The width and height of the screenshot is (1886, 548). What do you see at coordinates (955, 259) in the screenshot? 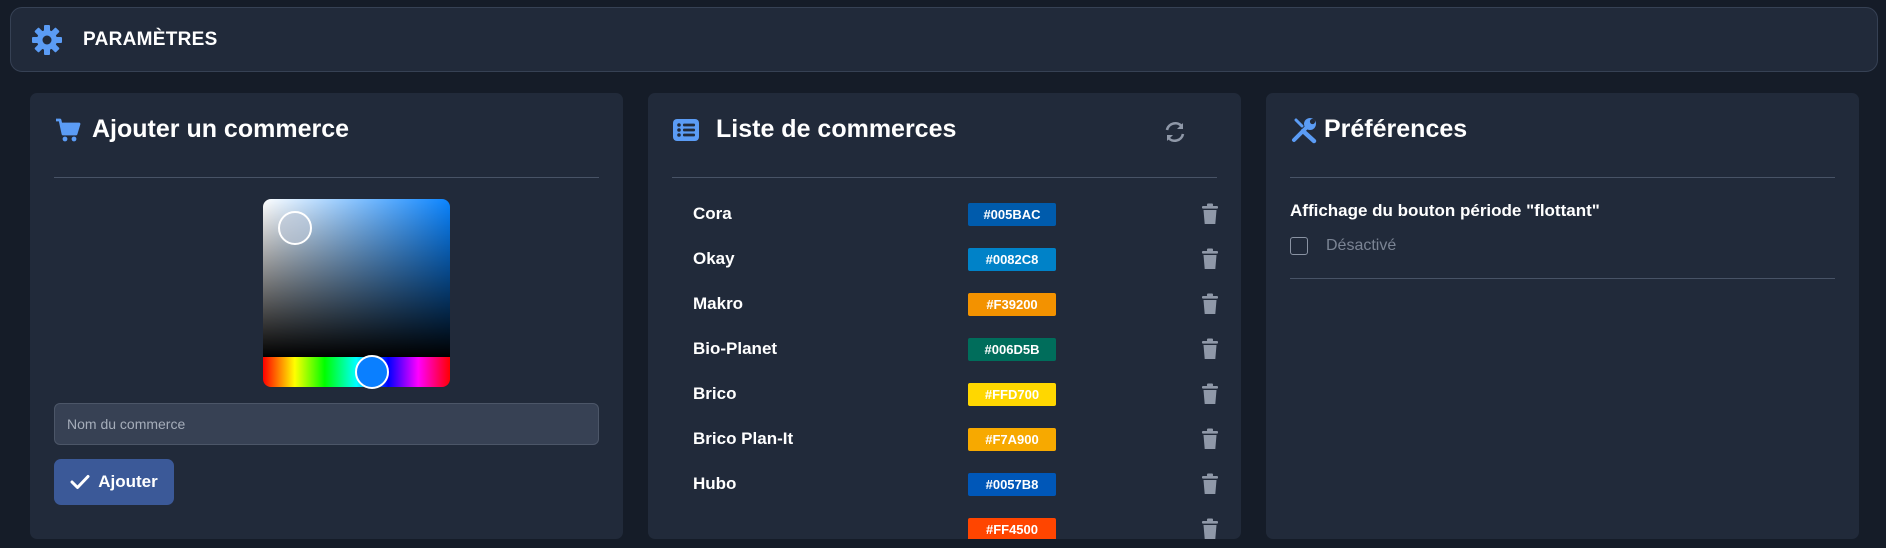
I see `commerce-row: Okay #0082C8` at bounding box center [955, 259].